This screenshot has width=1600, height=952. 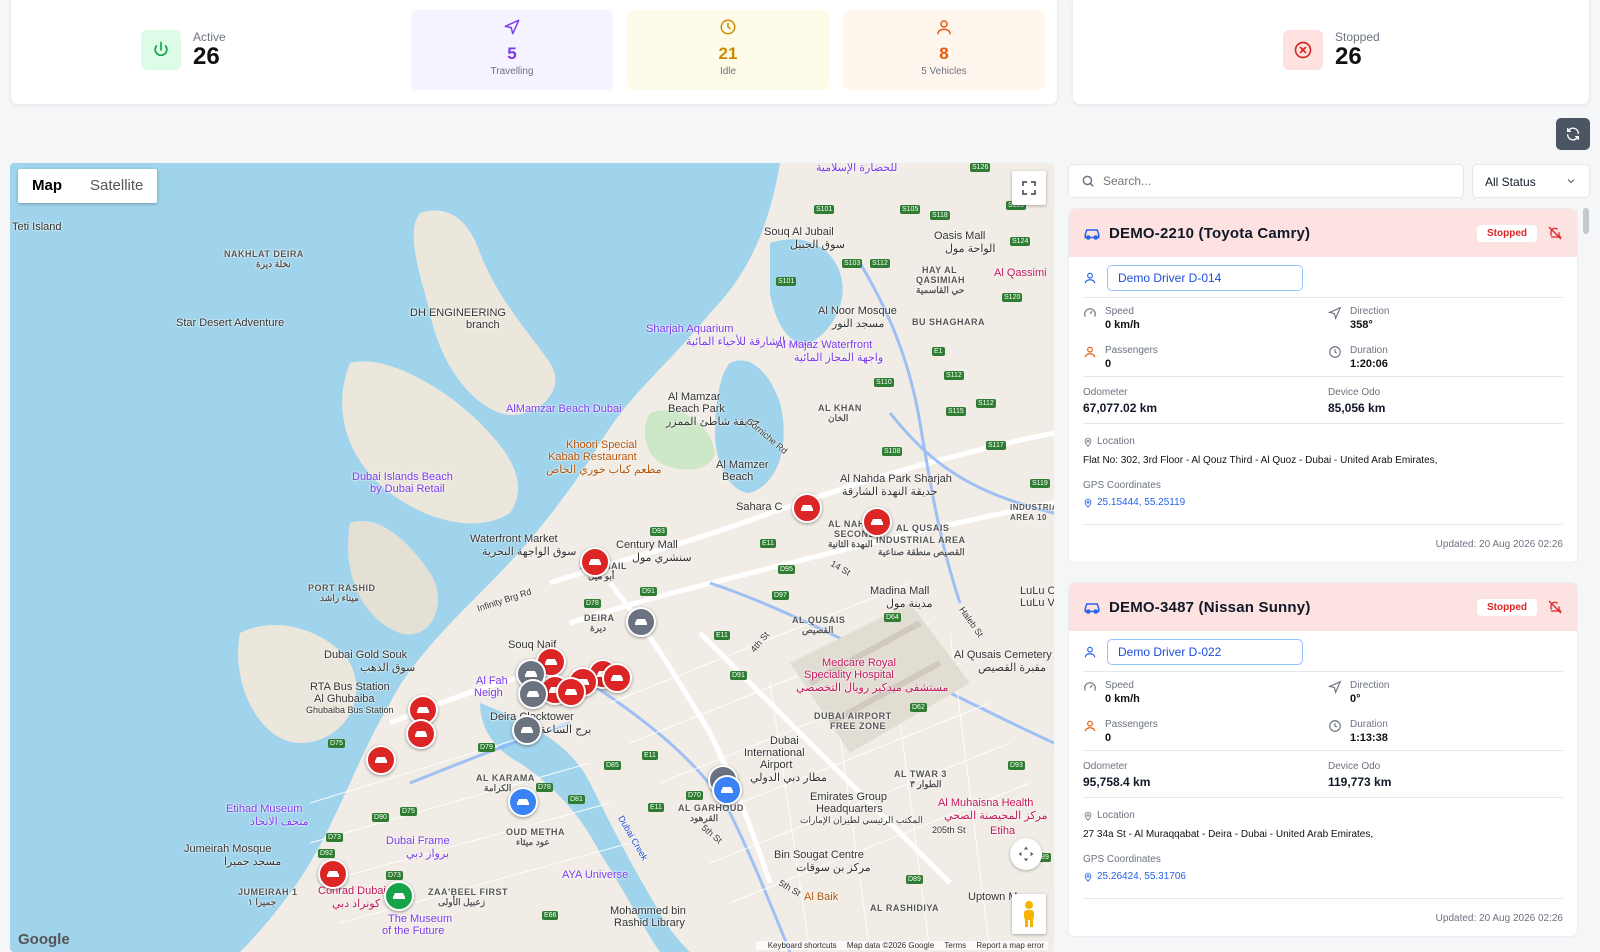 I want to click on driver-name: Demo Driver D-022, so click(x=1205, y=652).